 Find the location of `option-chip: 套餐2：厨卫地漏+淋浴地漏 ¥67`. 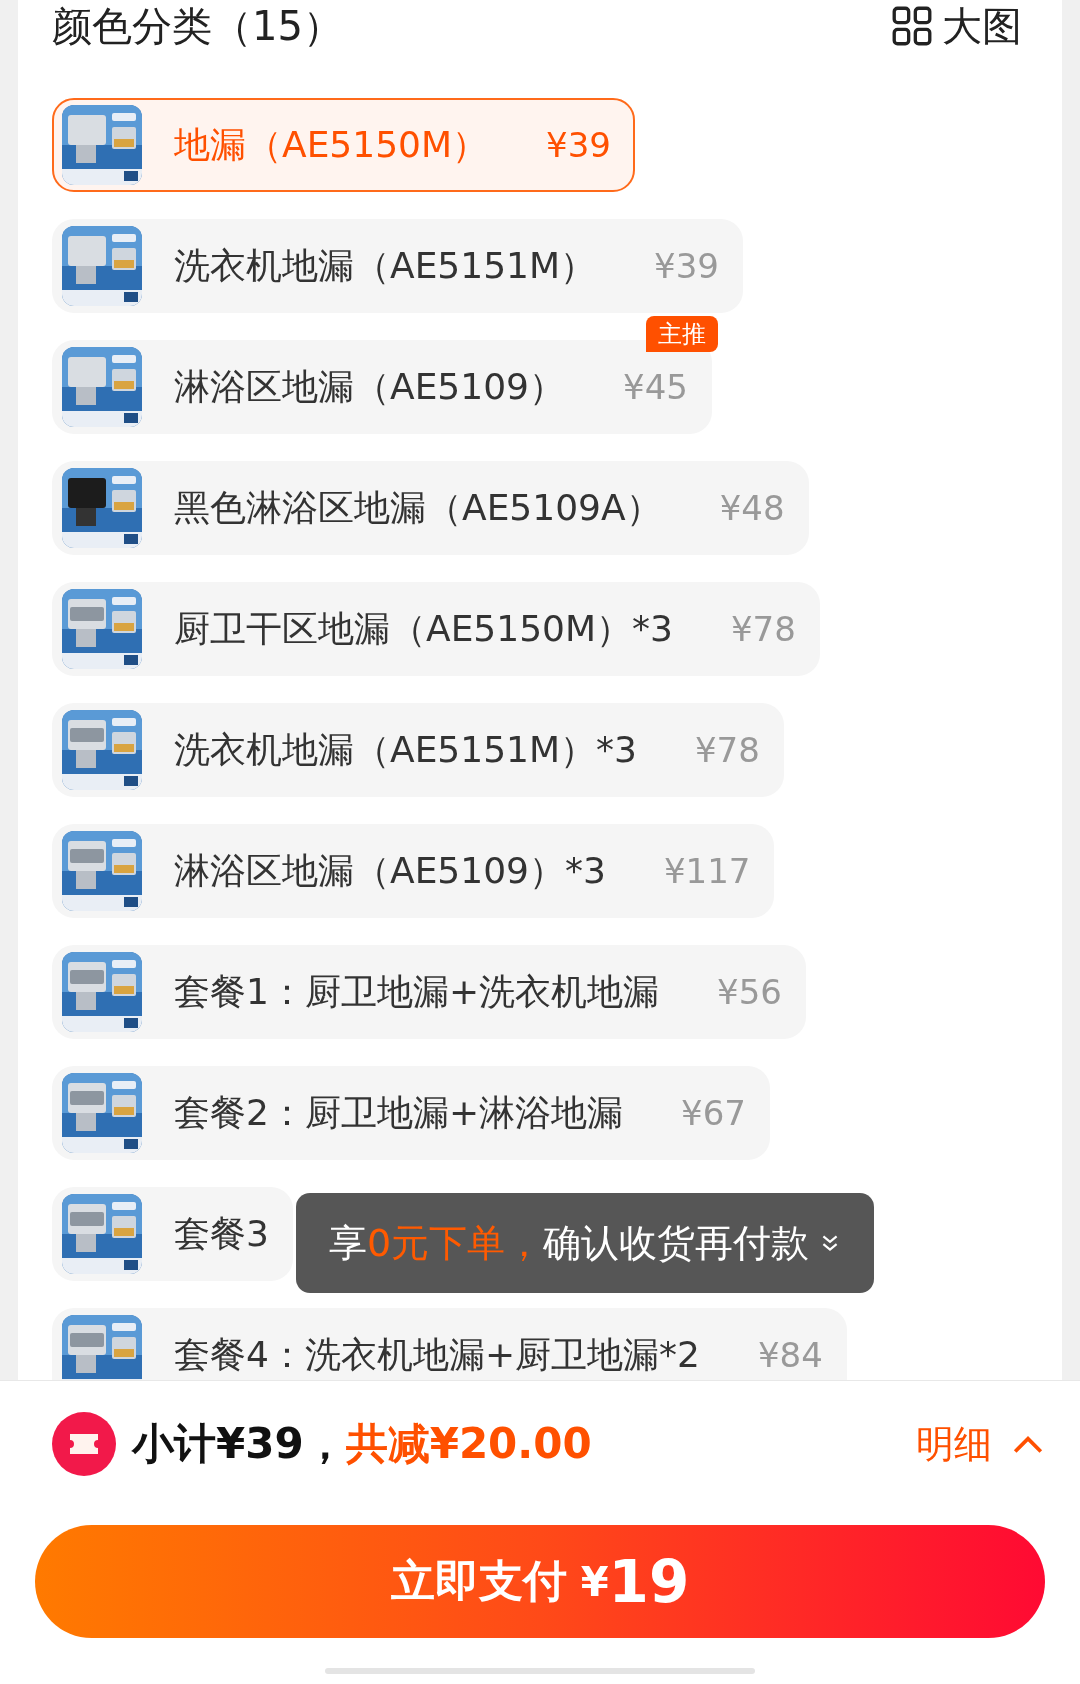

option-chip: 套餐2：厨卫地漏+淋浴地漏 ¥67 is located at coordinates (411, 1113).